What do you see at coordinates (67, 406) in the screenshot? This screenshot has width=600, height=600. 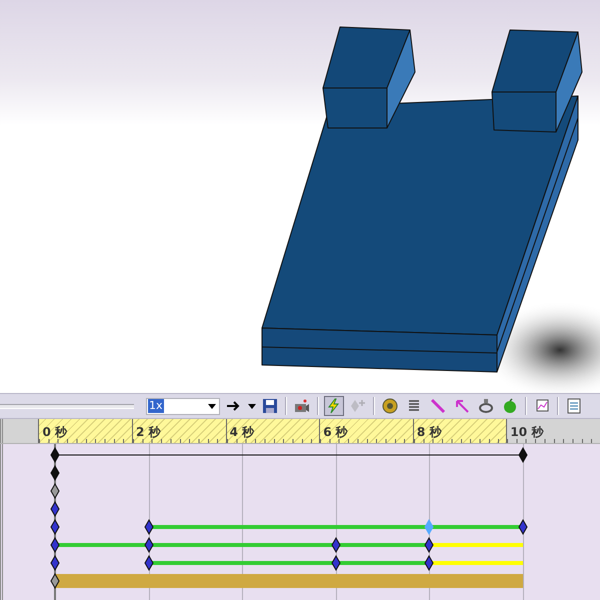 I see `slider-track` at bounding box center [67, 406].